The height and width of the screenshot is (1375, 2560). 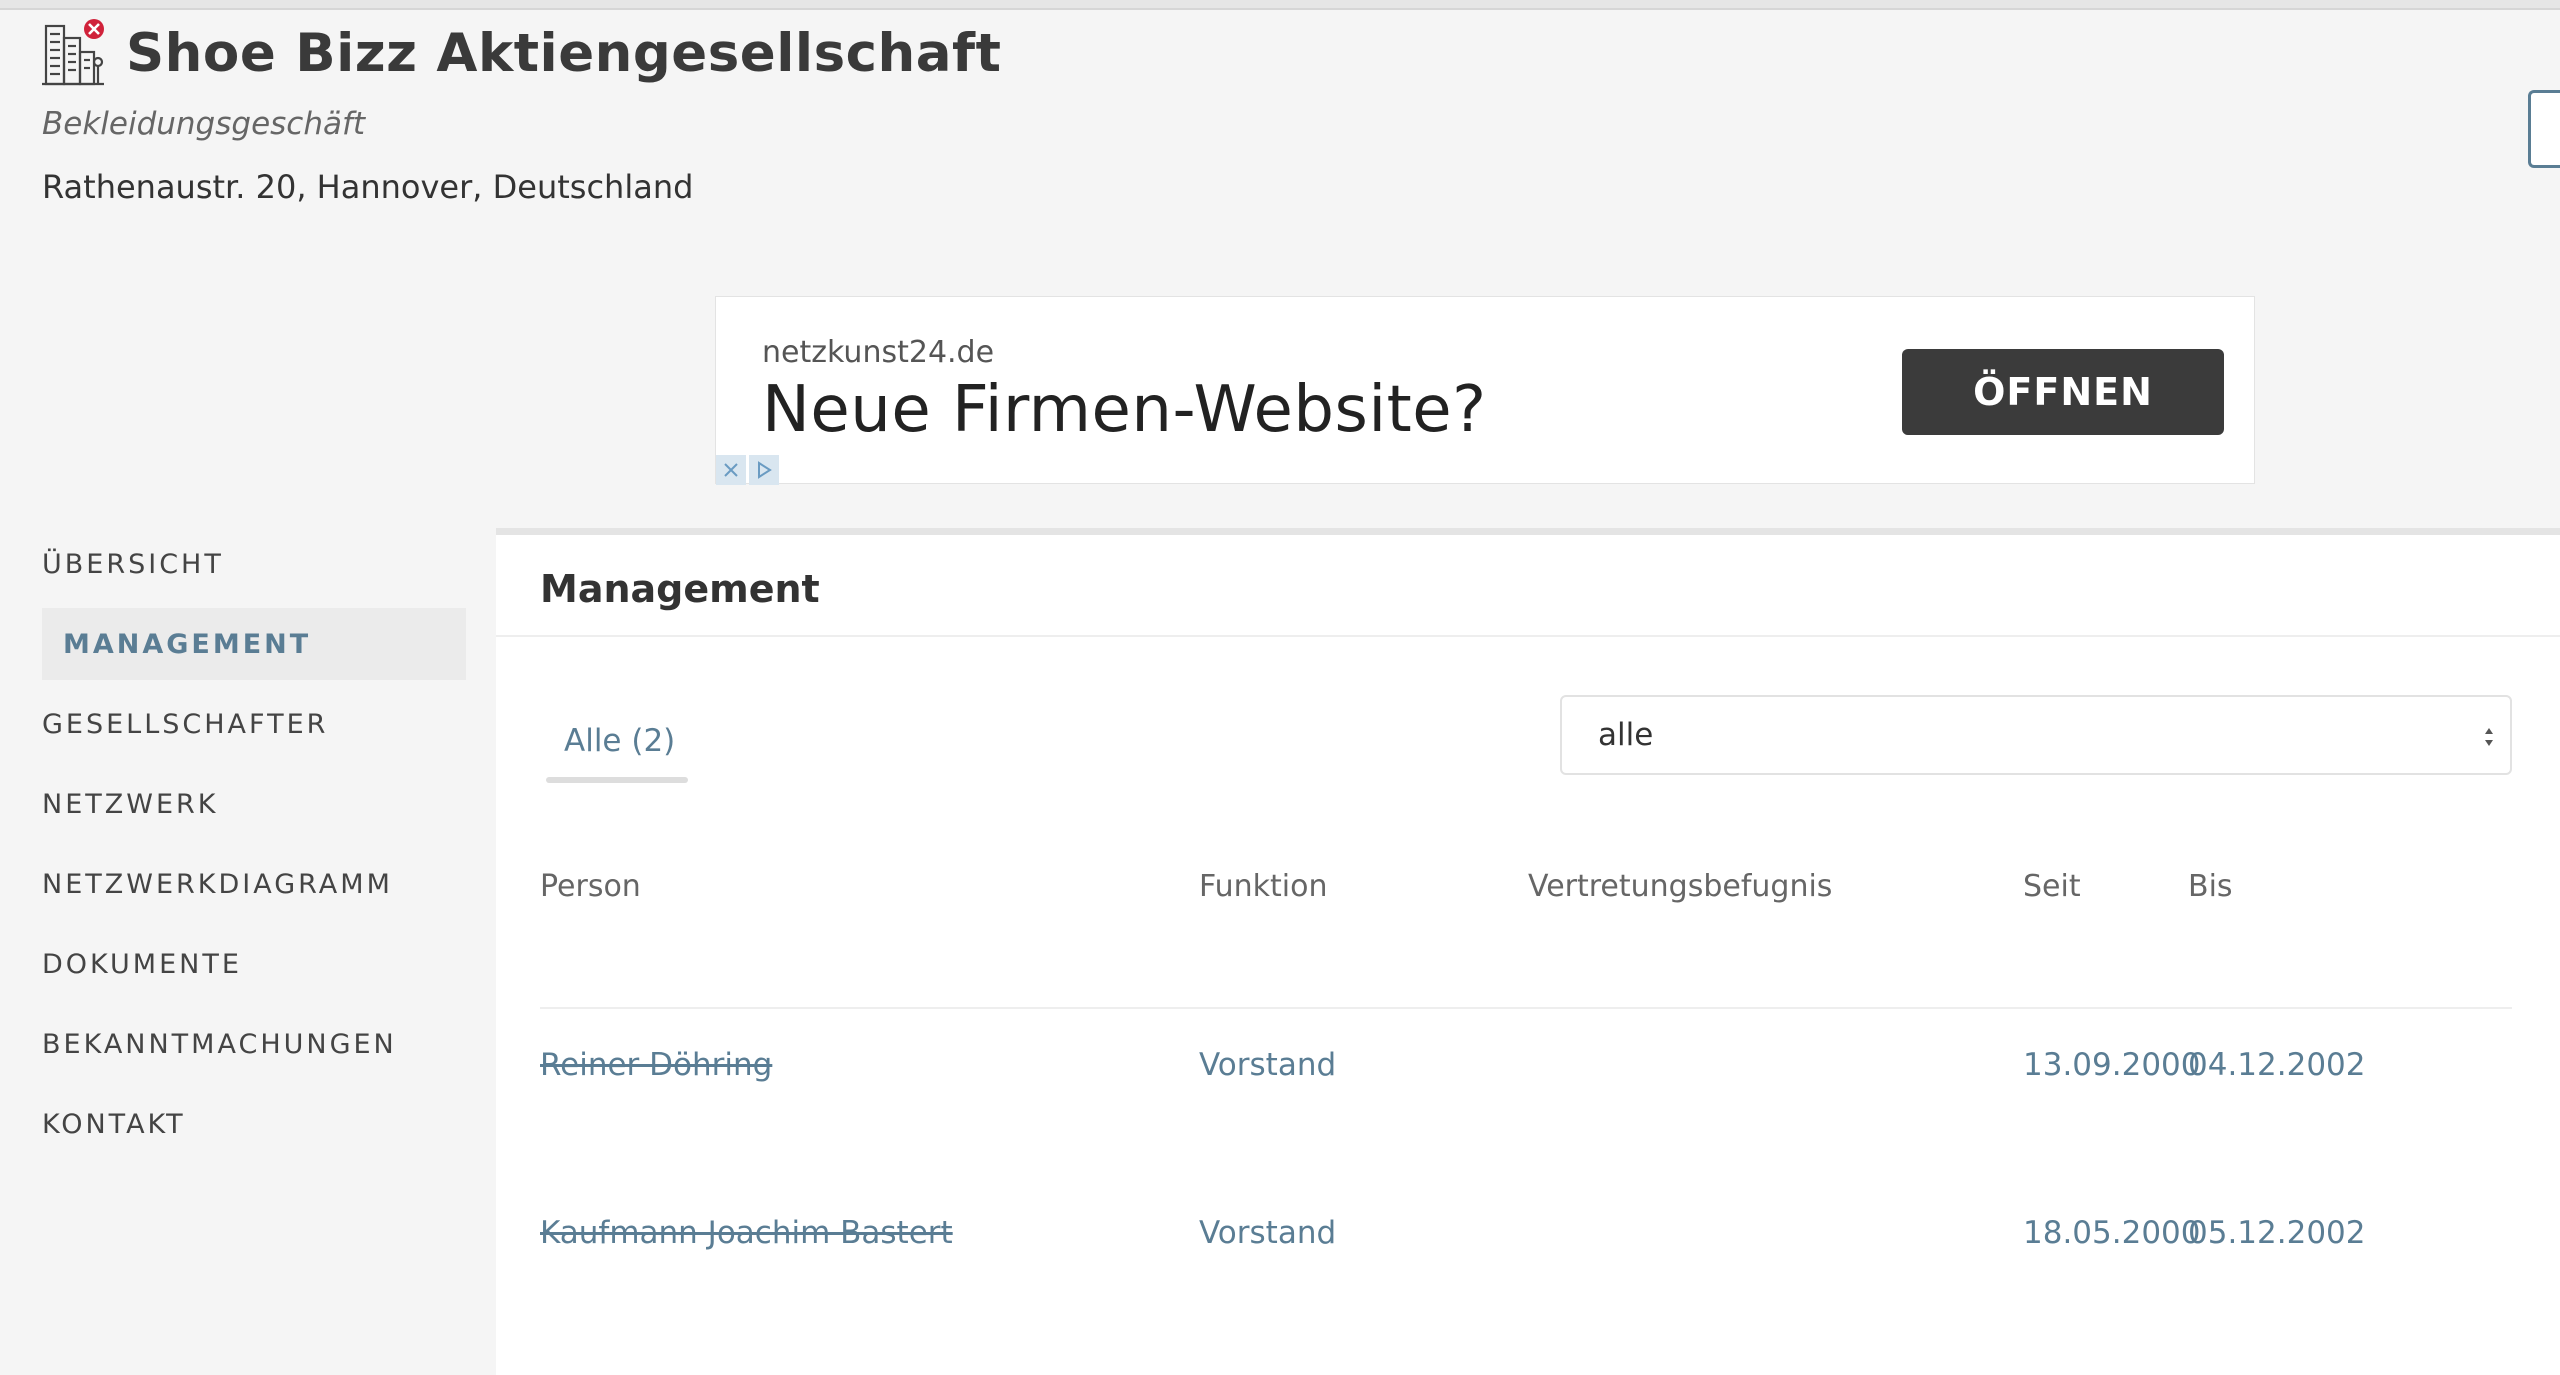 I want to click on side-action-button, so click(x=2544, y=129).